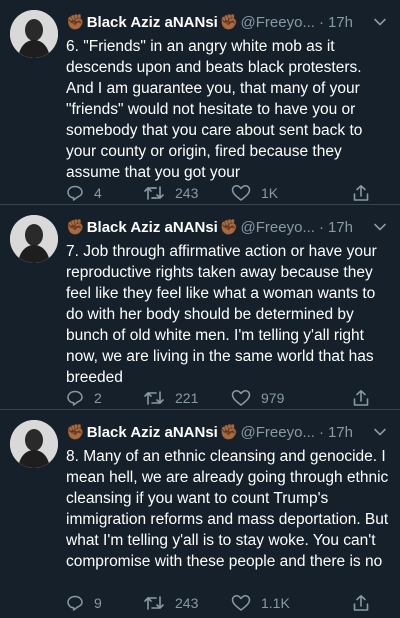 The height and width of the screenshot is (618, 400). I want to click on reply-count: 9, so click(98, 603).